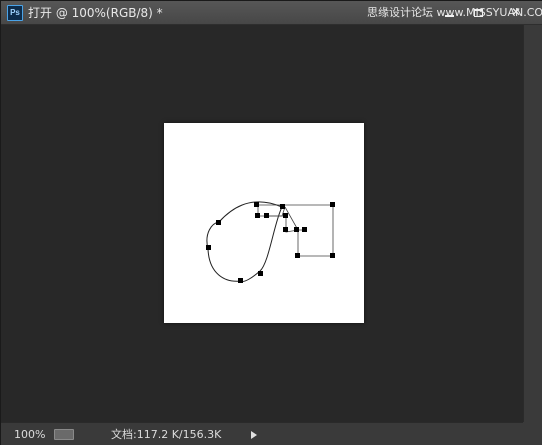 Image resolution: width=542 pixels, height=445 pixels. What do you see at coordinates (166, 434) in the screenshot?
I see `document-size-info: 文档:117.2 K/156.3K` at bounding box center [166, 434].